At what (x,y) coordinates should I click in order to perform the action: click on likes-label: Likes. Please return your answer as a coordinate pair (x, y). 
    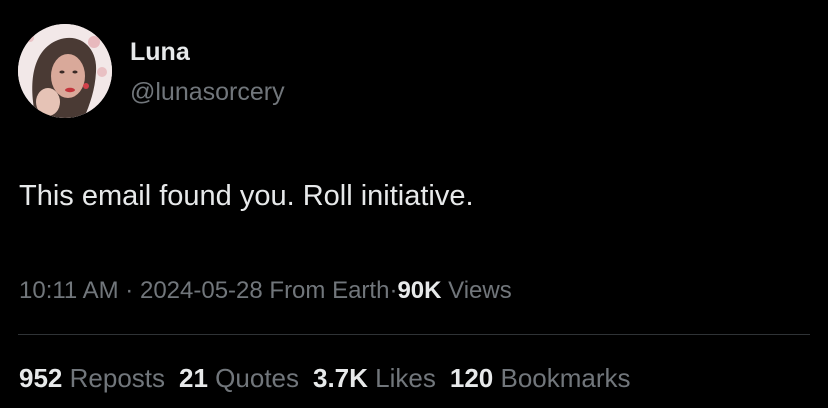
    Looking at the image, I should click on (405, 378).